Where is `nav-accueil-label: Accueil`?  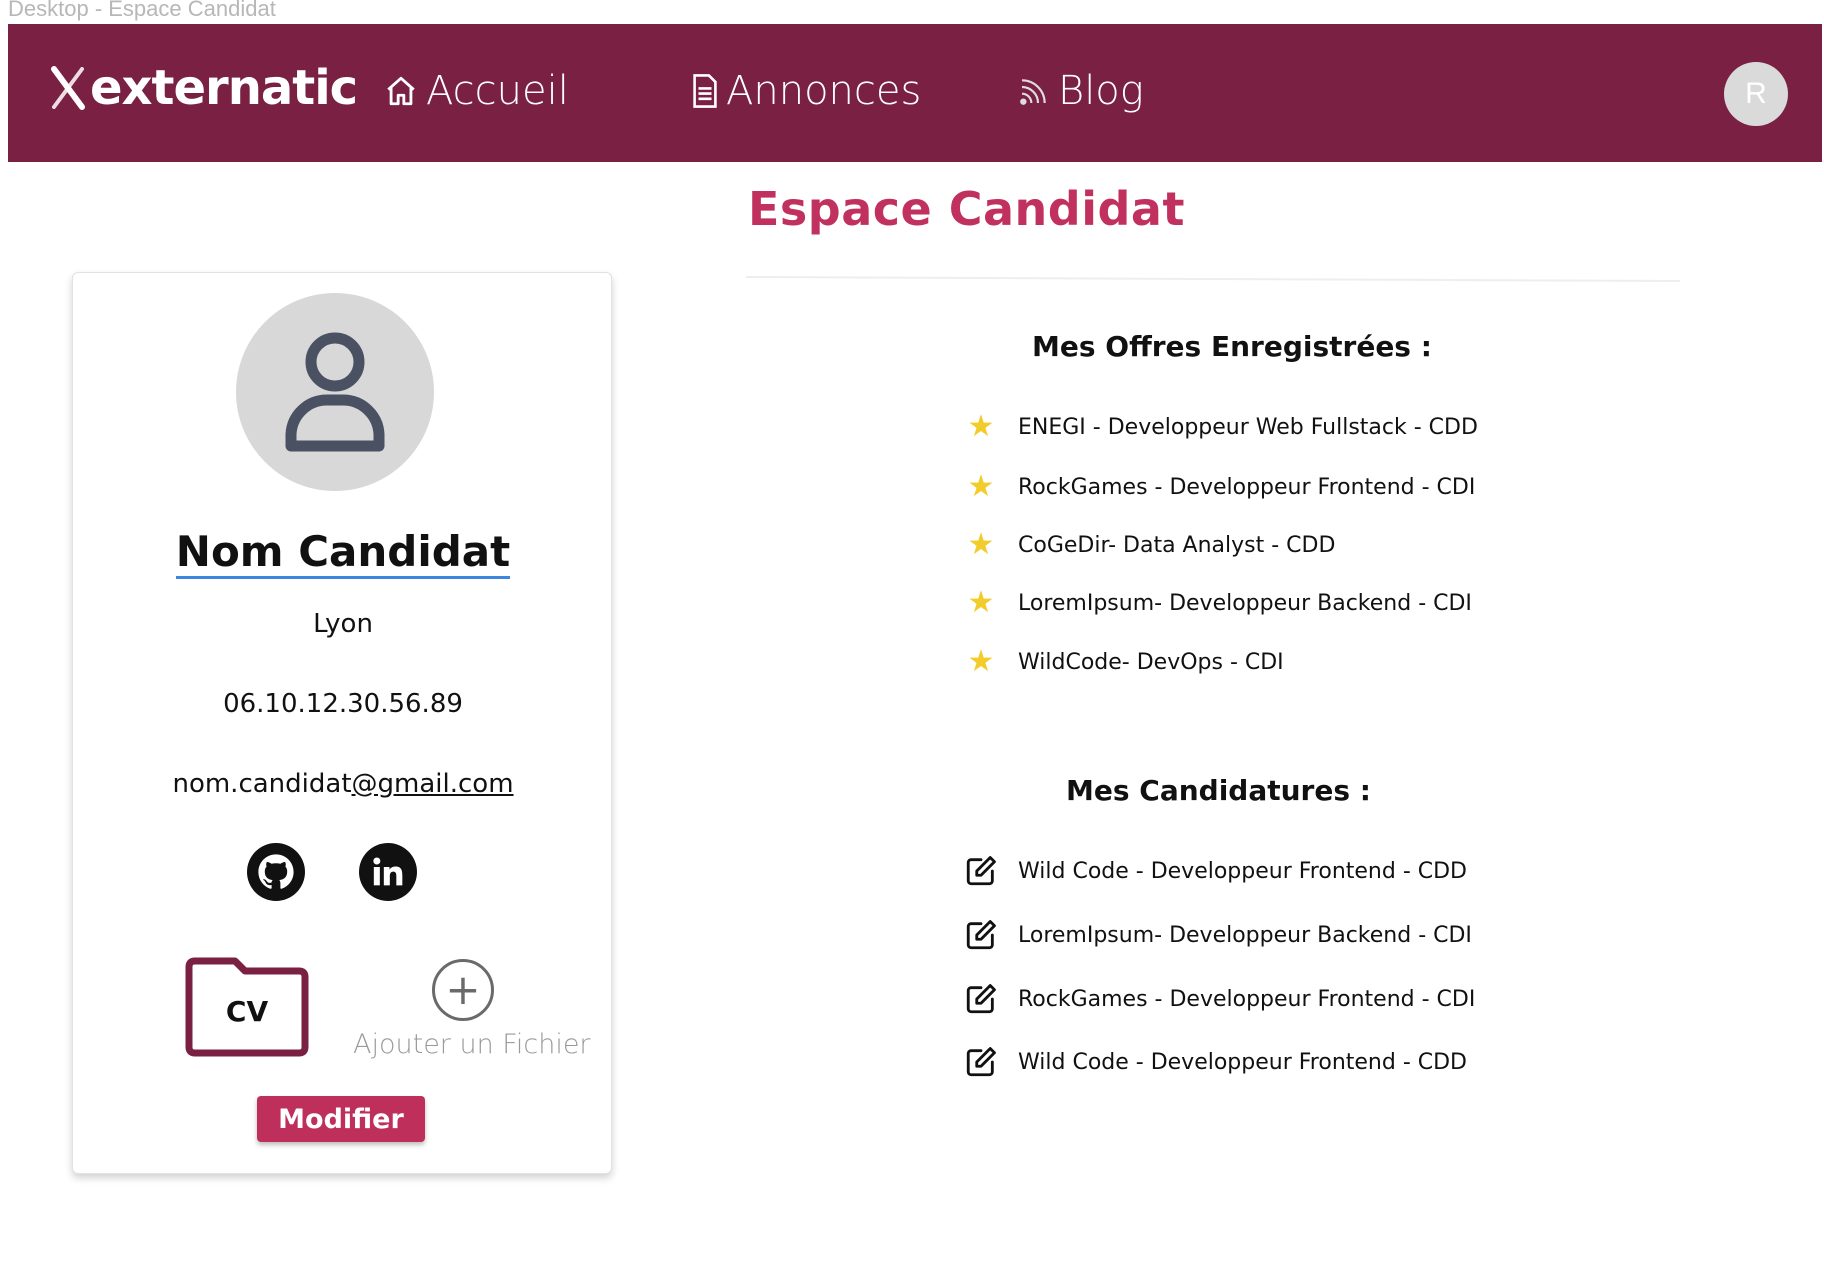
nav-accueil-label: Accueil is located at coordinates (497, 91).